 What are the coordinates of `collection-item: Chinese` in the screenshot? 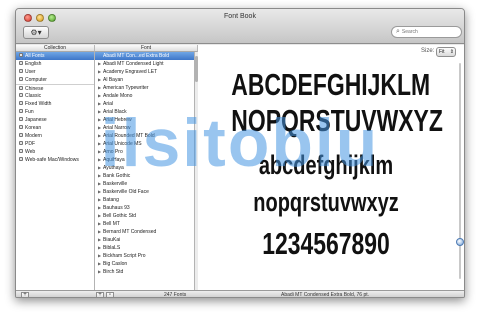 It's located at (55, 88).